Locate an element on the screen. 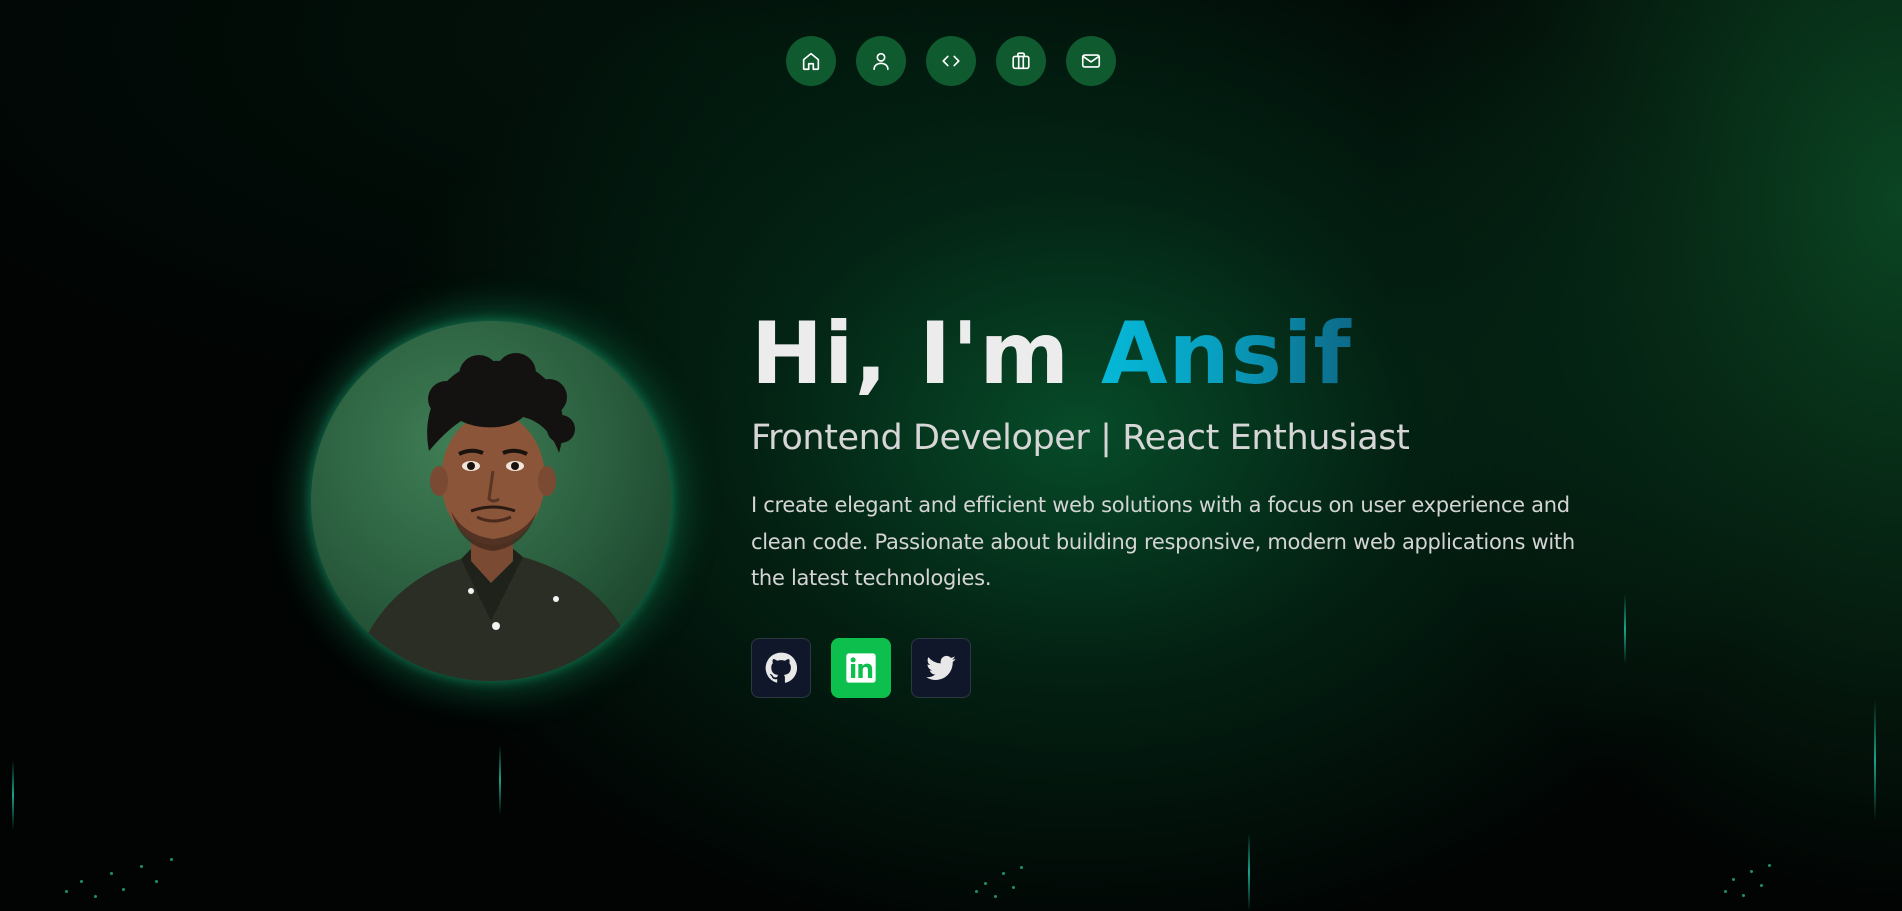 The image size is (1902, 911). briefcase-icon is located at coordinates (1021, 61).